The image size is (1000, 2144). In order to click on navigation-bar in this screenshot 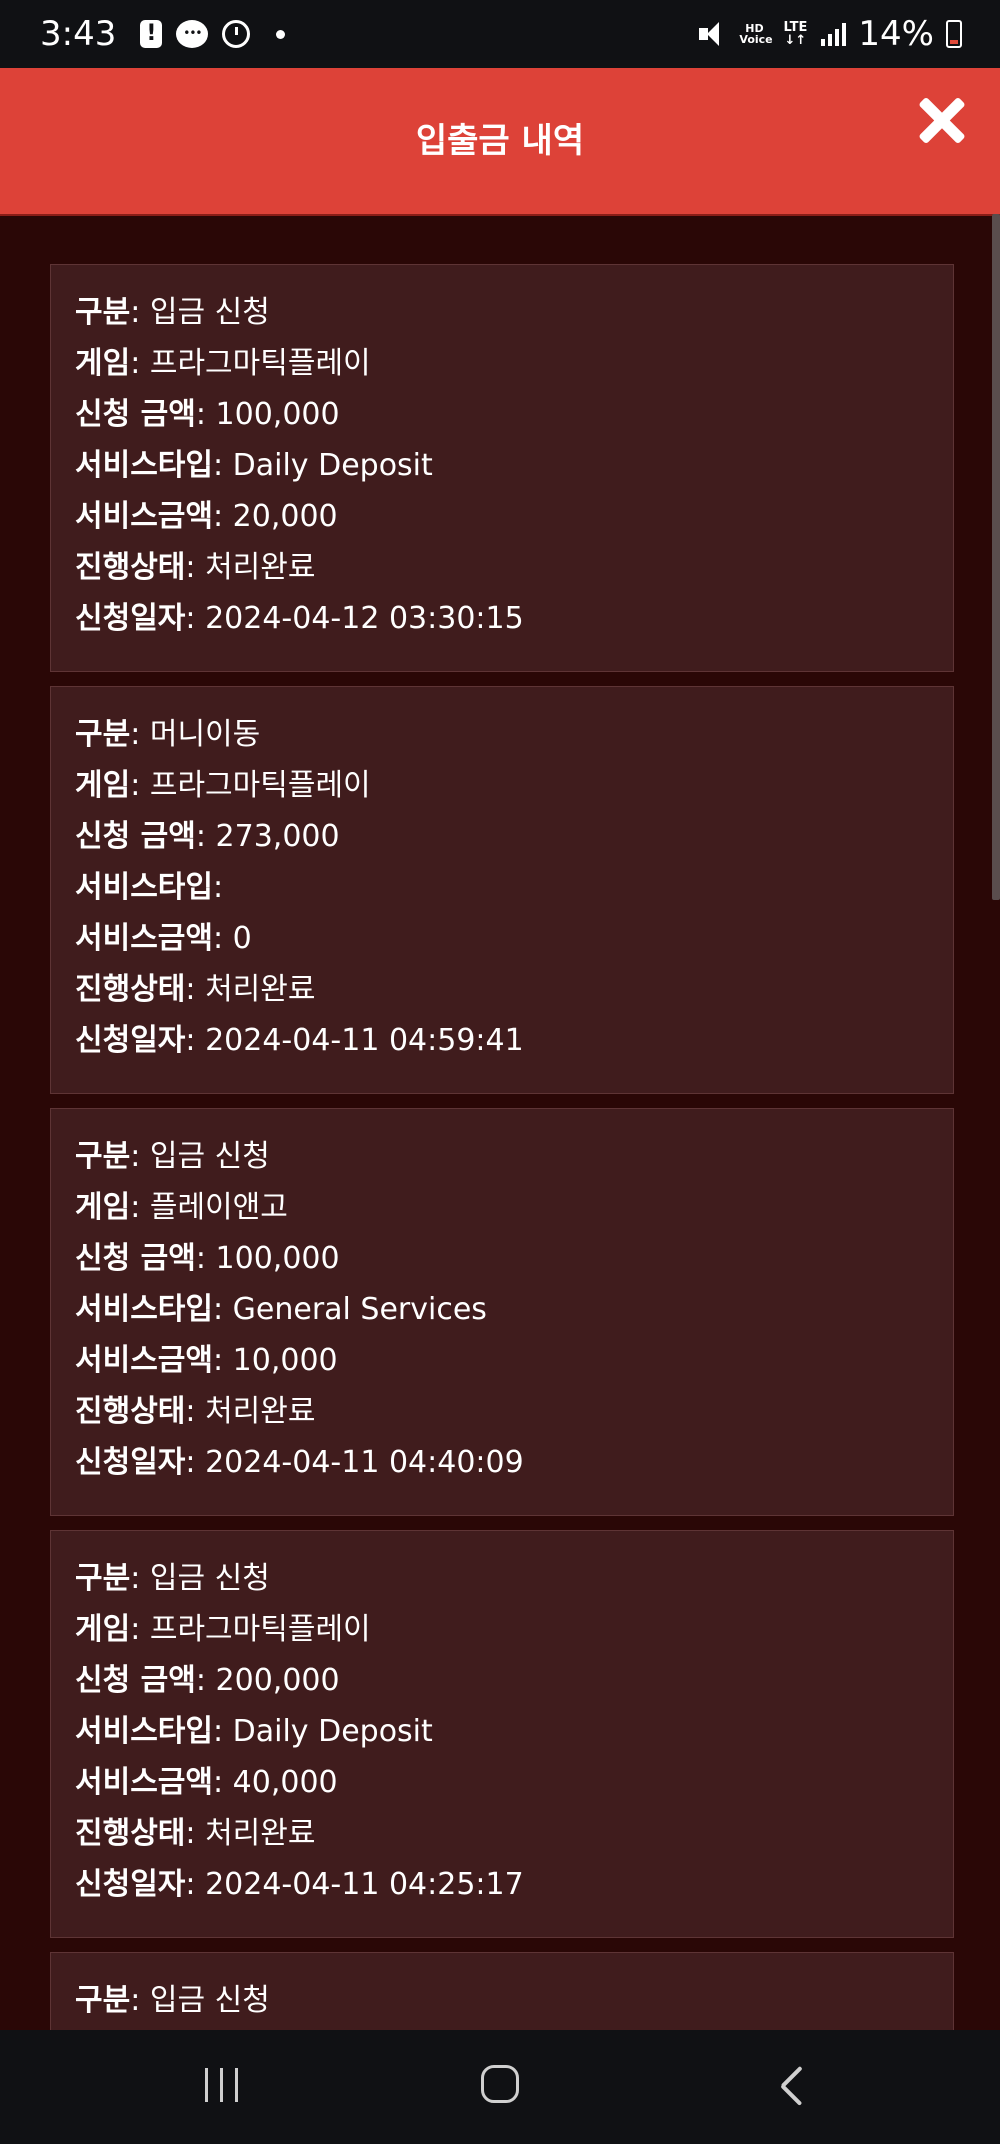, I will do `click(500, 2087)`.